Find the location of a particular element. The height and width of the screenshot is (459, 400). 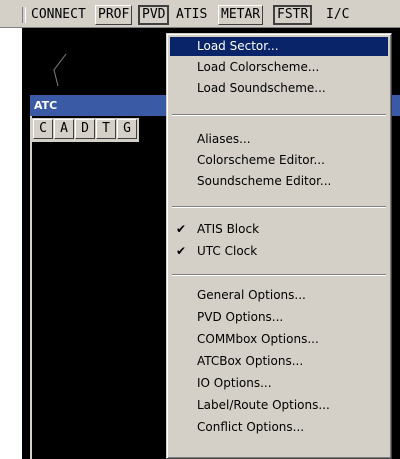

atc-column-d: D is located at coordinates (85, 129).